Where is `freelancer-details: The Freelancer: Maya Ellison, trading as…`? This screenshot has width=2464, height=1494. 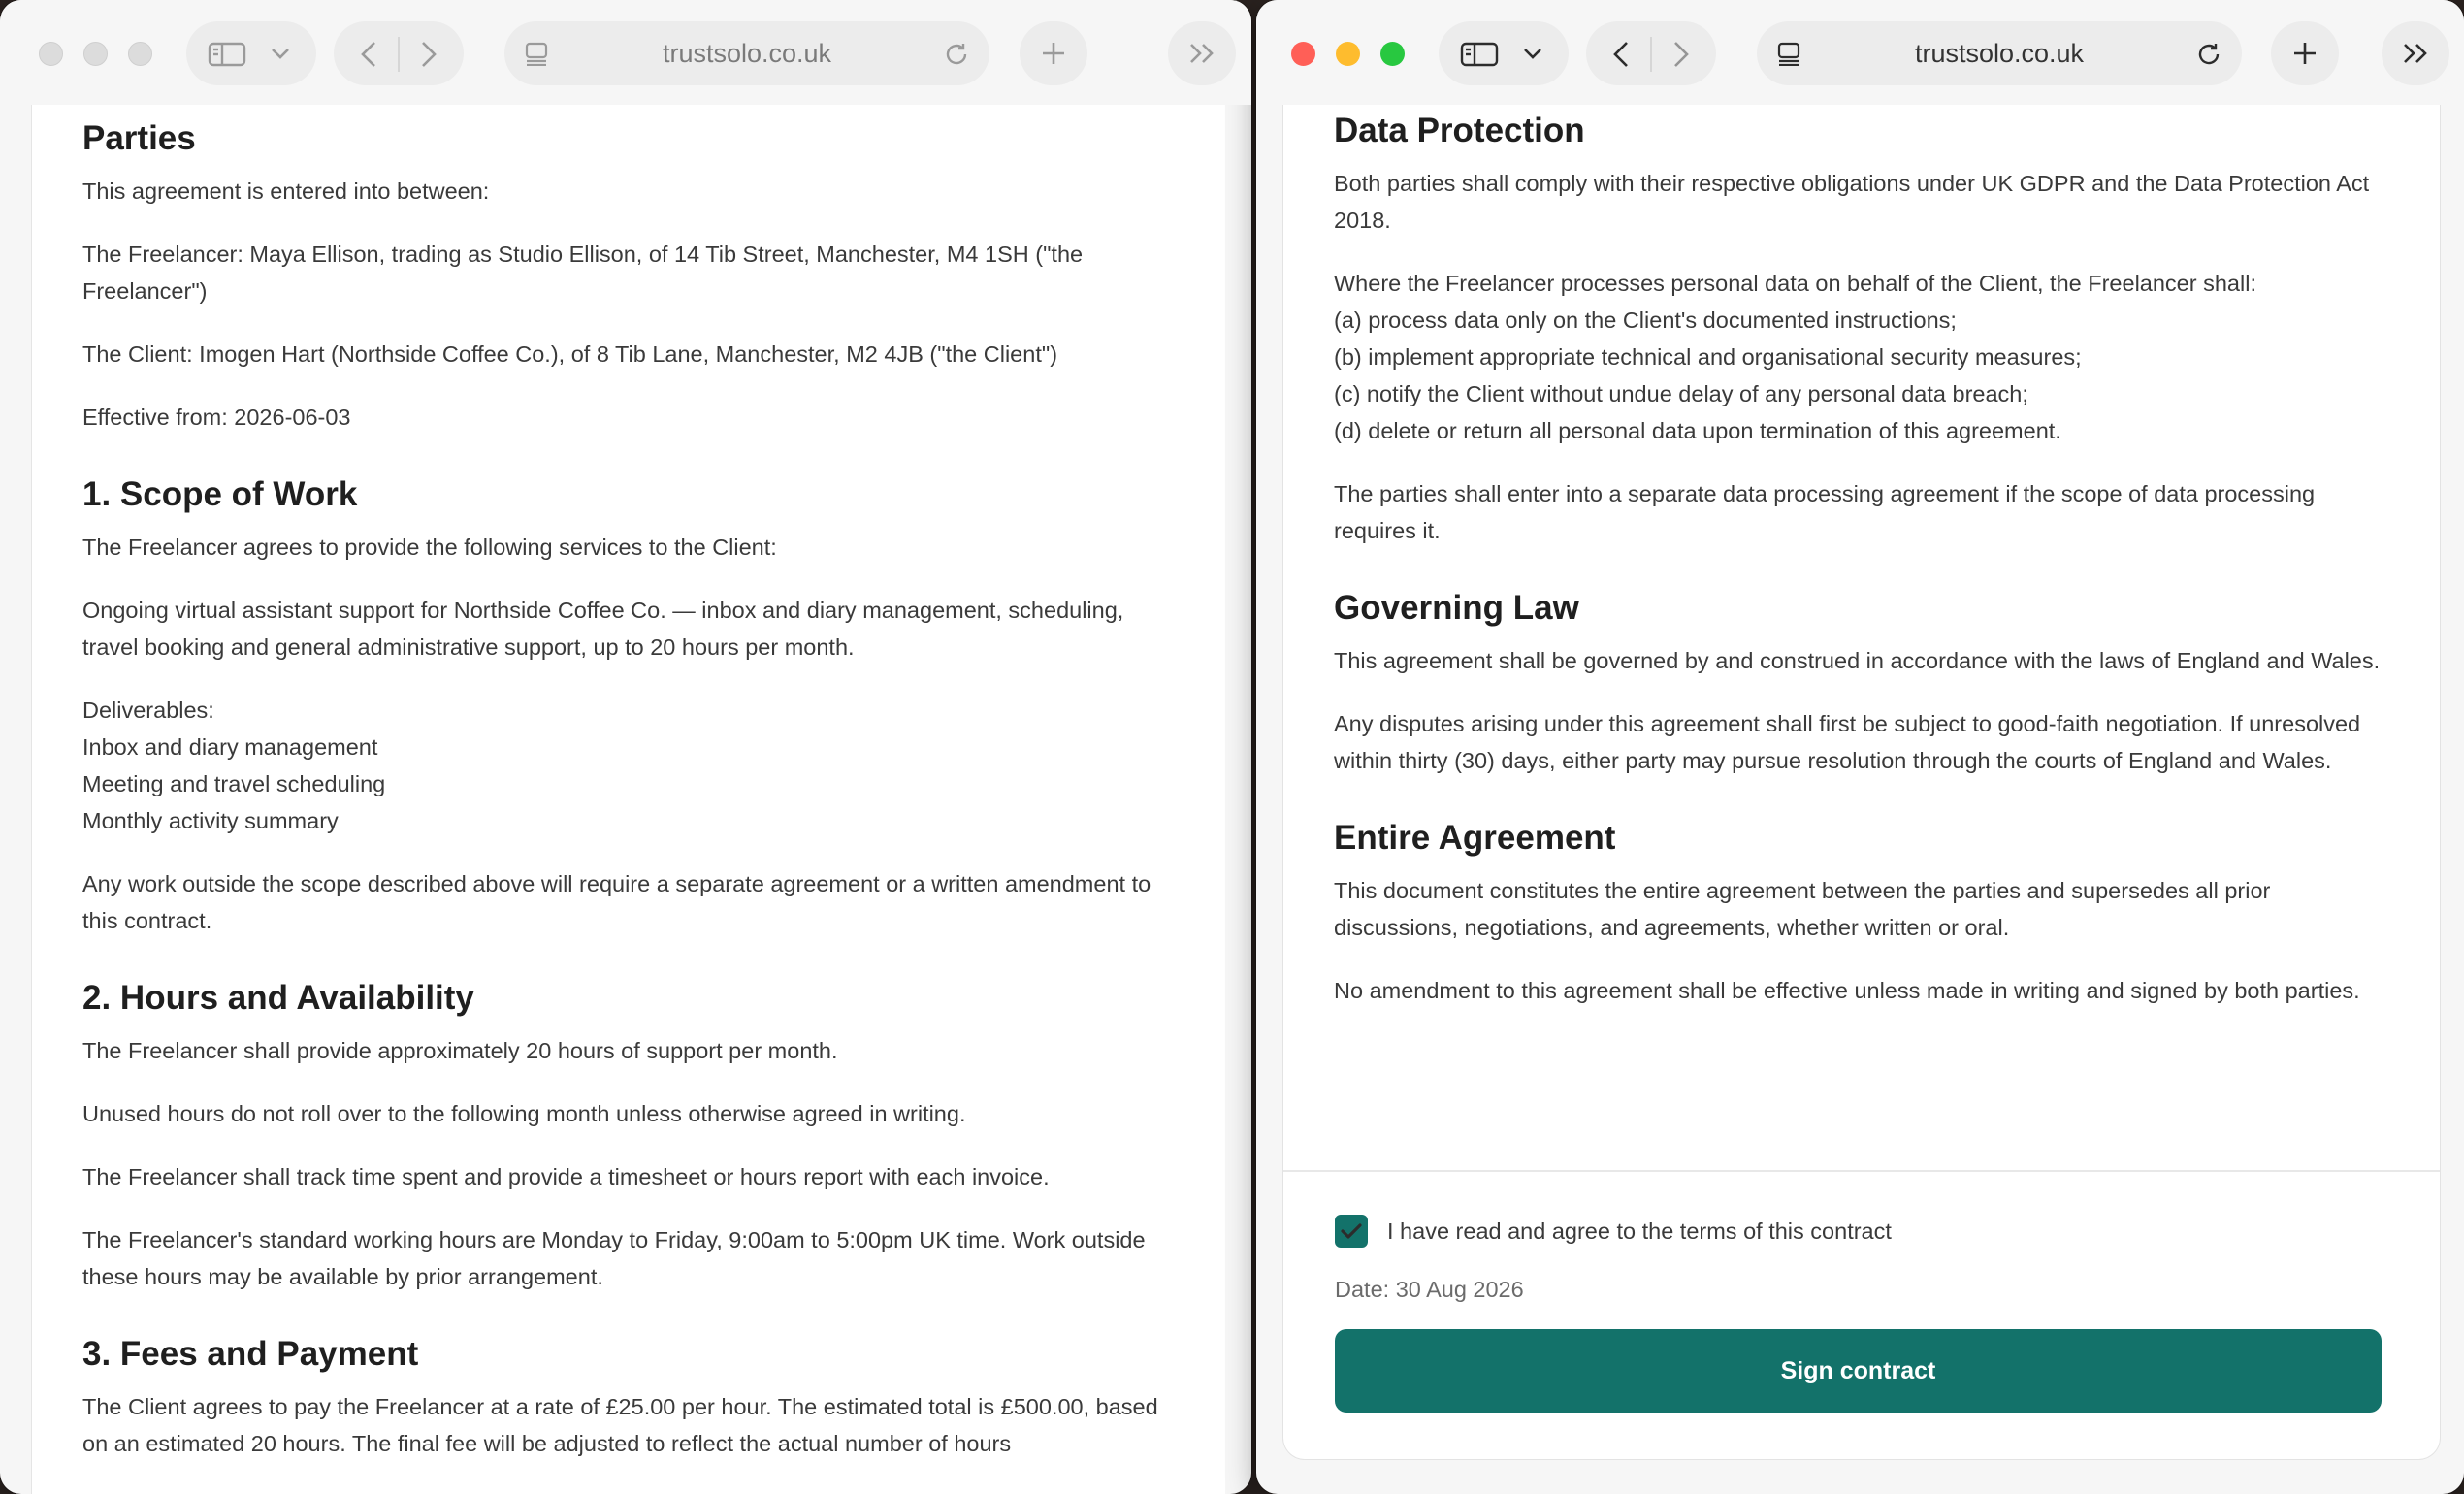 freelancer-details: The Freelancer: Maya Ellison, trading as… is located at coordinates (583, 273).